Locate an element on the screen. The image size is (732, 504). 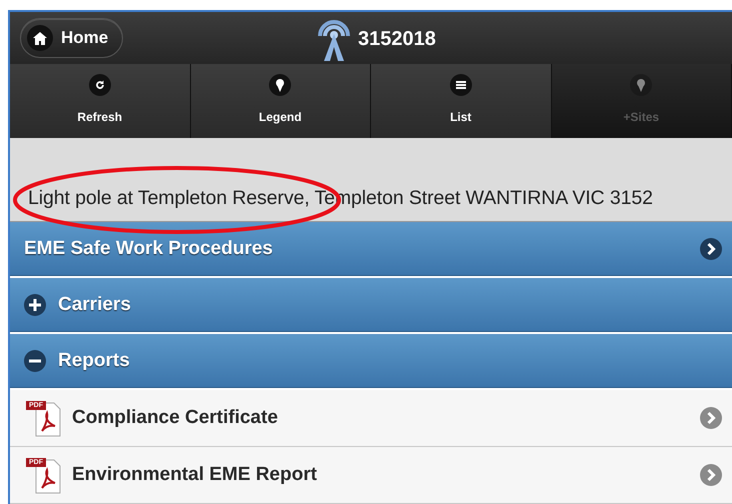
page-title: 3152018 is located at coordinates (397, 39).